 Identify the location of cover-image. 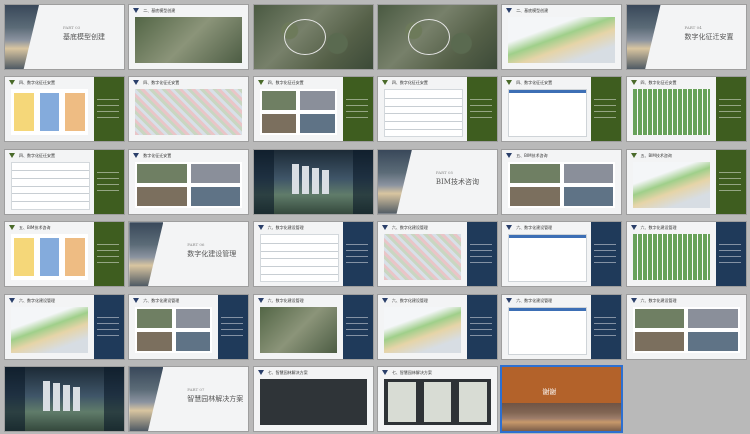
(22, 37).